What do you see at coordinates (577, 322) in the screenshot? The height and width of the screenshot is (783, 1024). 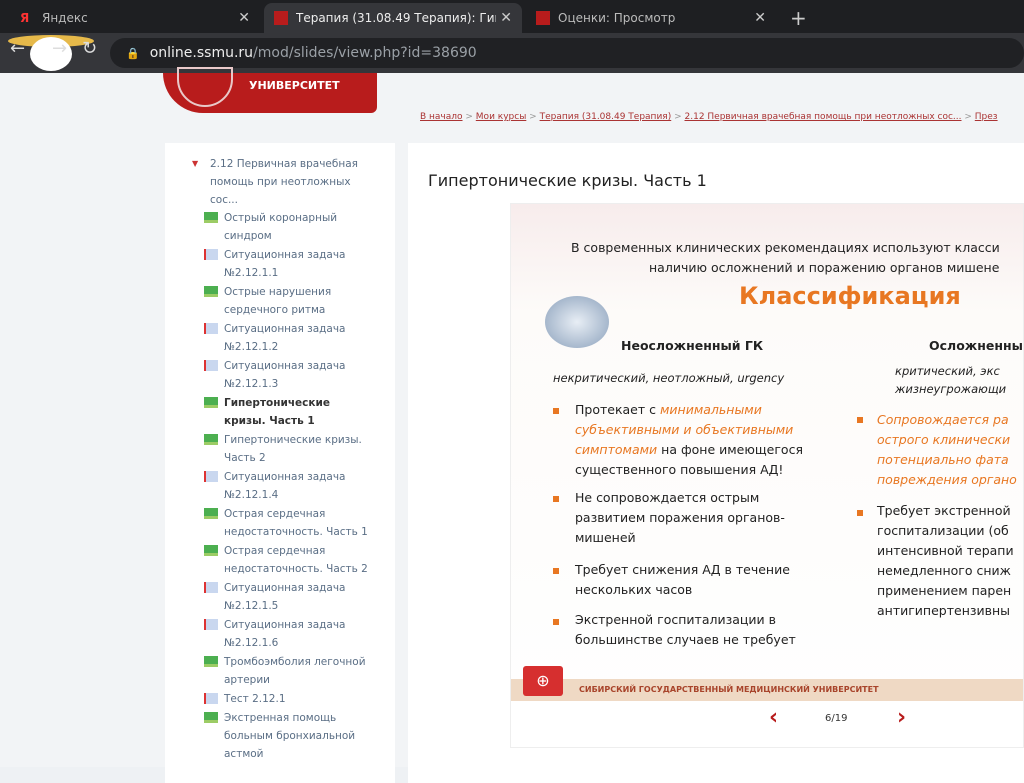 I see `tonometer-icon` at bounding box center [577, 322].